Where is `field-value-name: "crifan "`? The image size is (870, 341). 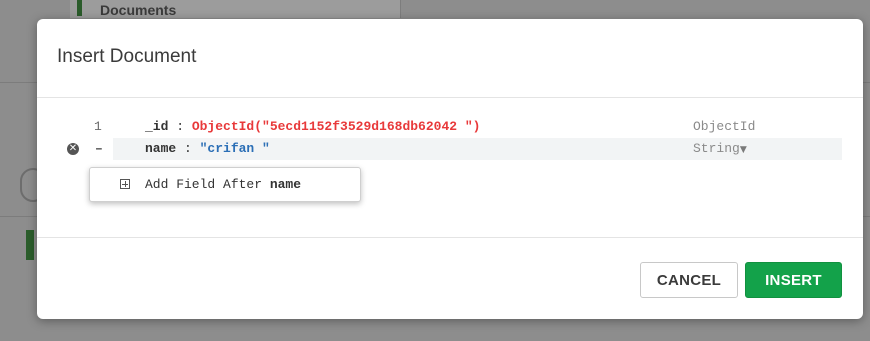 field-value-name: "crifan " is located at coordinates (235, 148).